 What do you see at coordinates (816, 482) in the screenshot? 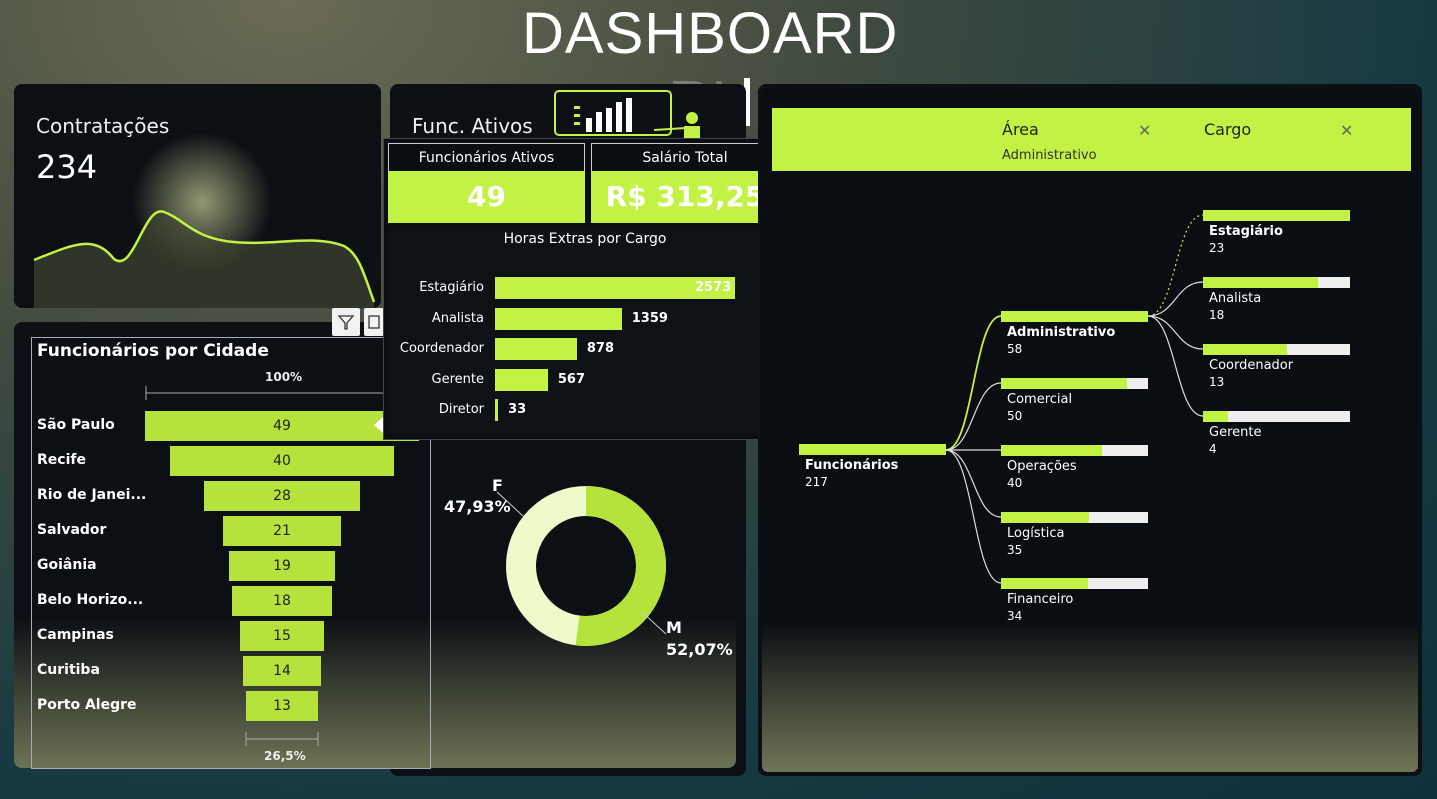
I see `root-node-value: 217` at bounding box center [816, 482].